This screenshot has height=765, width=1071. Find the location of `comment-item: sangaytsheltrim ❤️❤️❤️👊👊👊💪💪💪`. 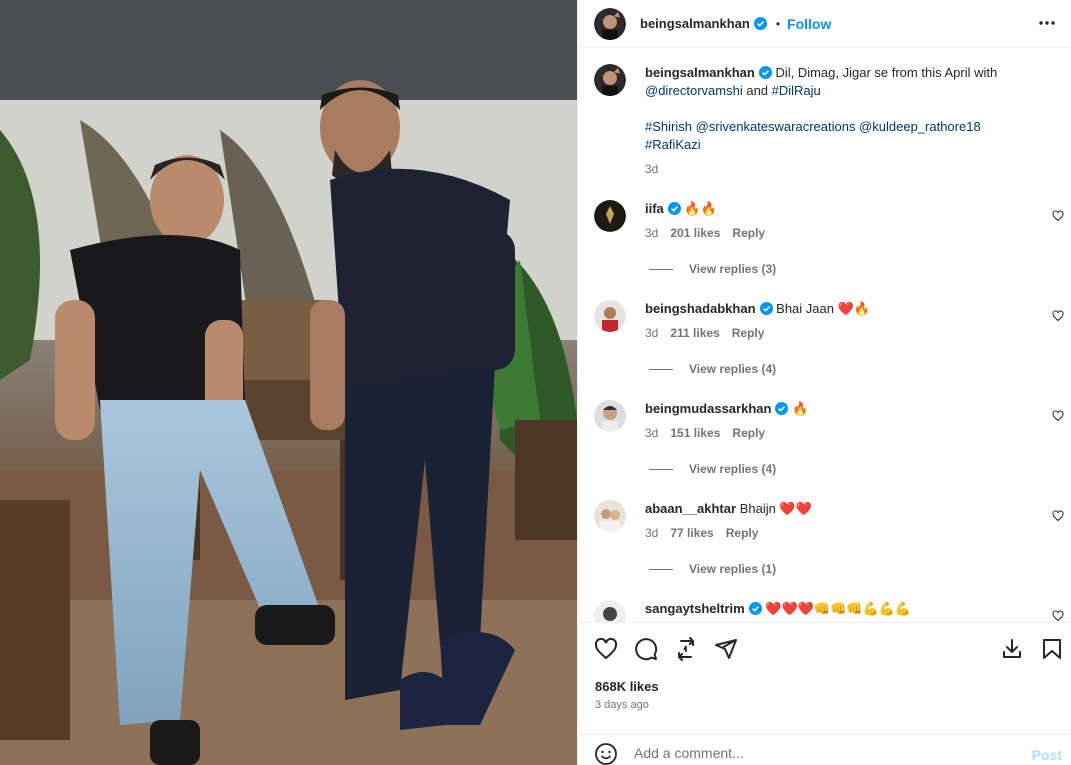

comment-item: sangaytsheltrim ❤️❤️❤️👊👊👊💪💪💪 is located at coordinates (829, 611).